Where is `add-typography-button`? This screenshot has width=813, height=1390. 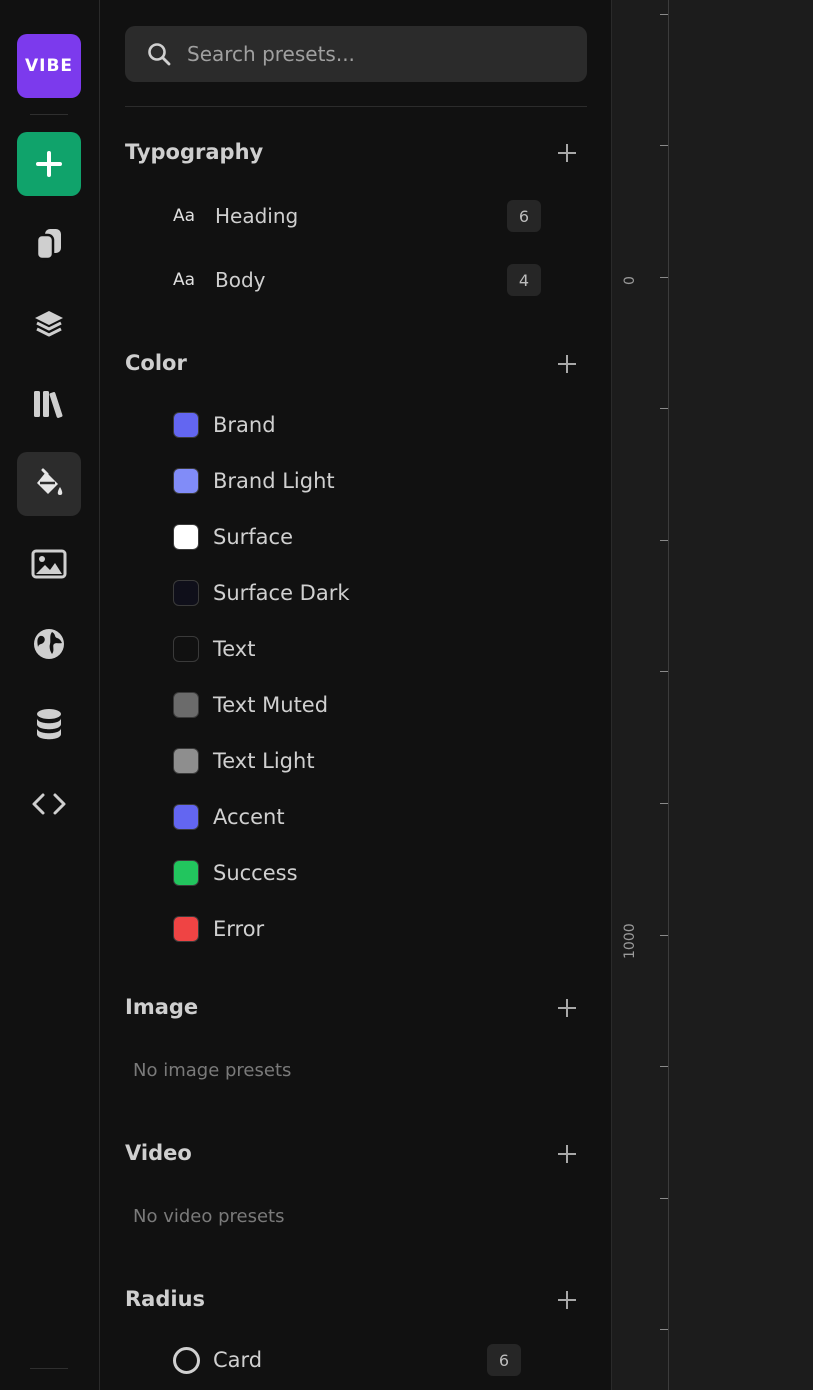
add-typography-button is located at coordinates (567, 153).